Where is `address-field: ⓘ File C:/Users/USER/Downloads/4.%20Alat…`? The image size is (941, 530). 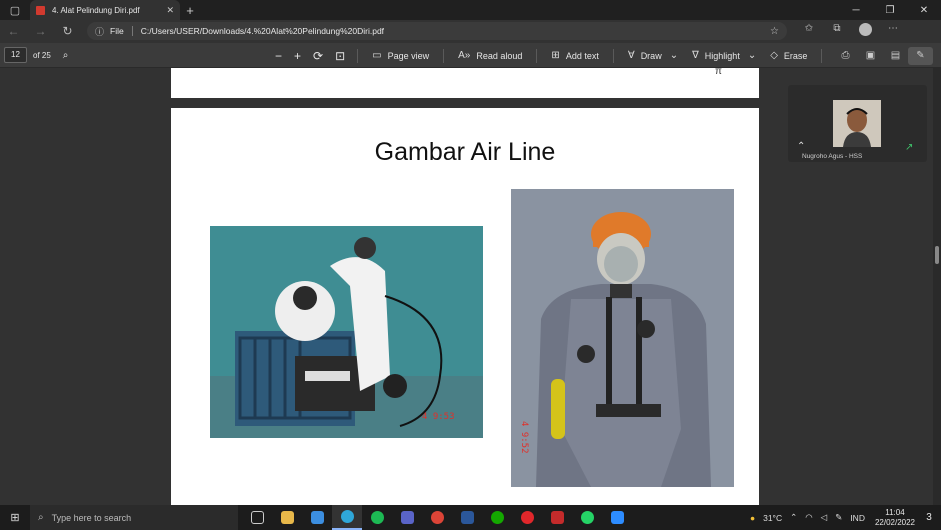 address-field: ⓘ File C:/Users/USER/Downloads/4.%20Alat… is located at coordinates (437, 31).